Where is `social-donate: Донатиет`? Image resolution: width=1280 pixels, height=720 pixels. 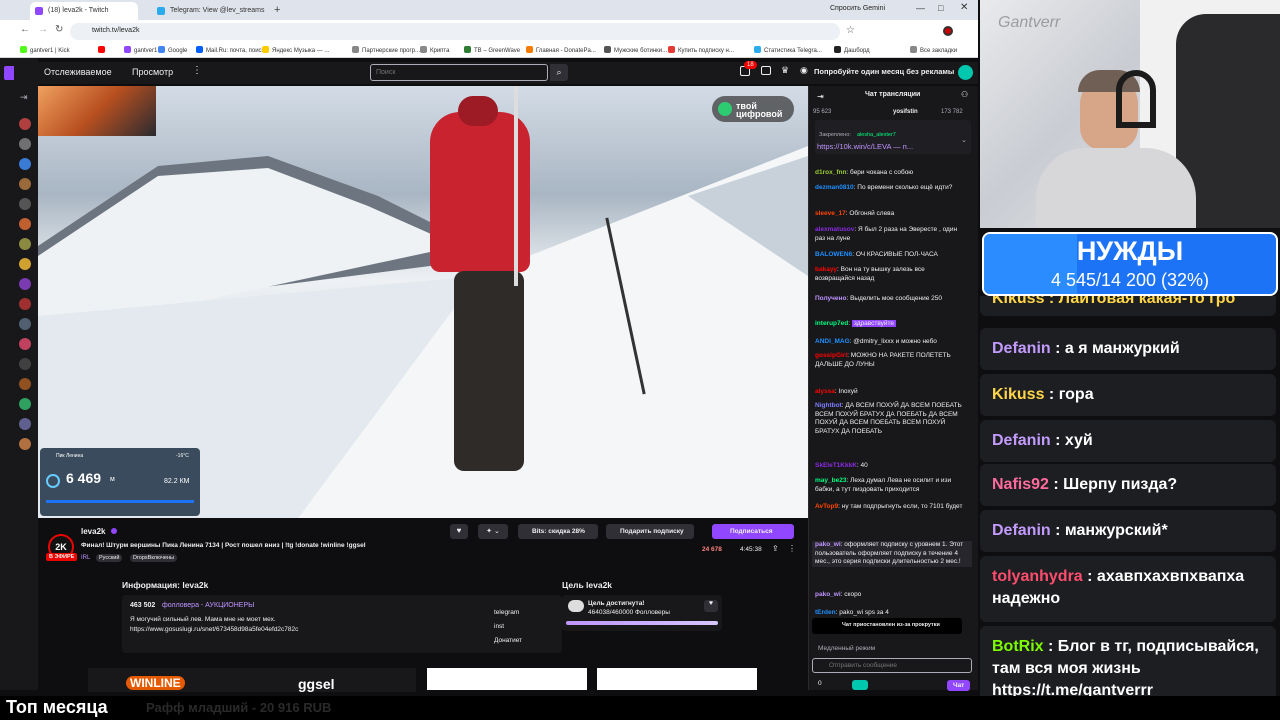
social-donate: Донатиет is located at coordinates (508, 640).